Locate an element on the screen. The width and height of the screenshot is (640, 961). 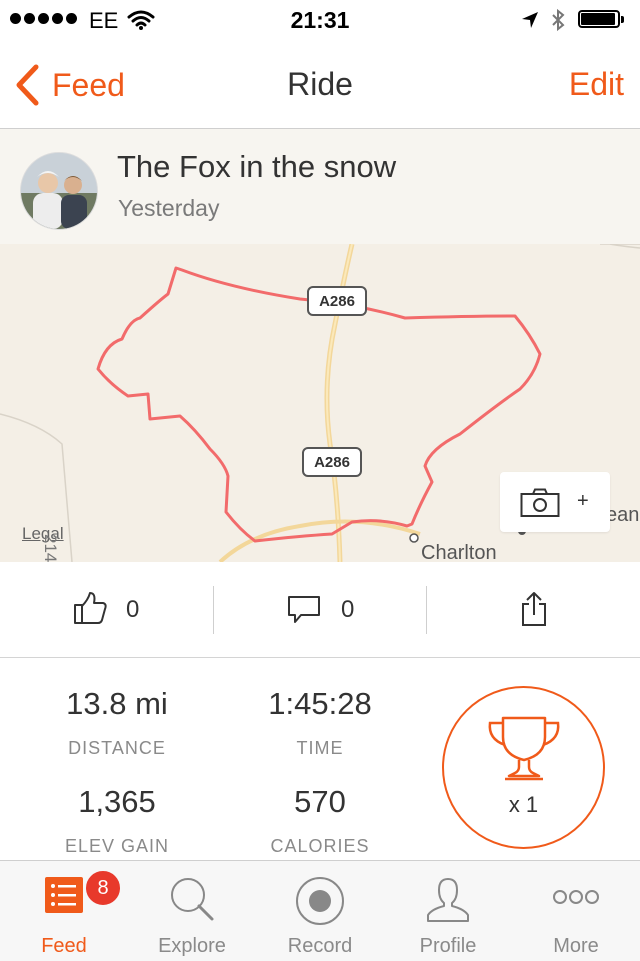
feed-icon is located at coordinates (64, 895).